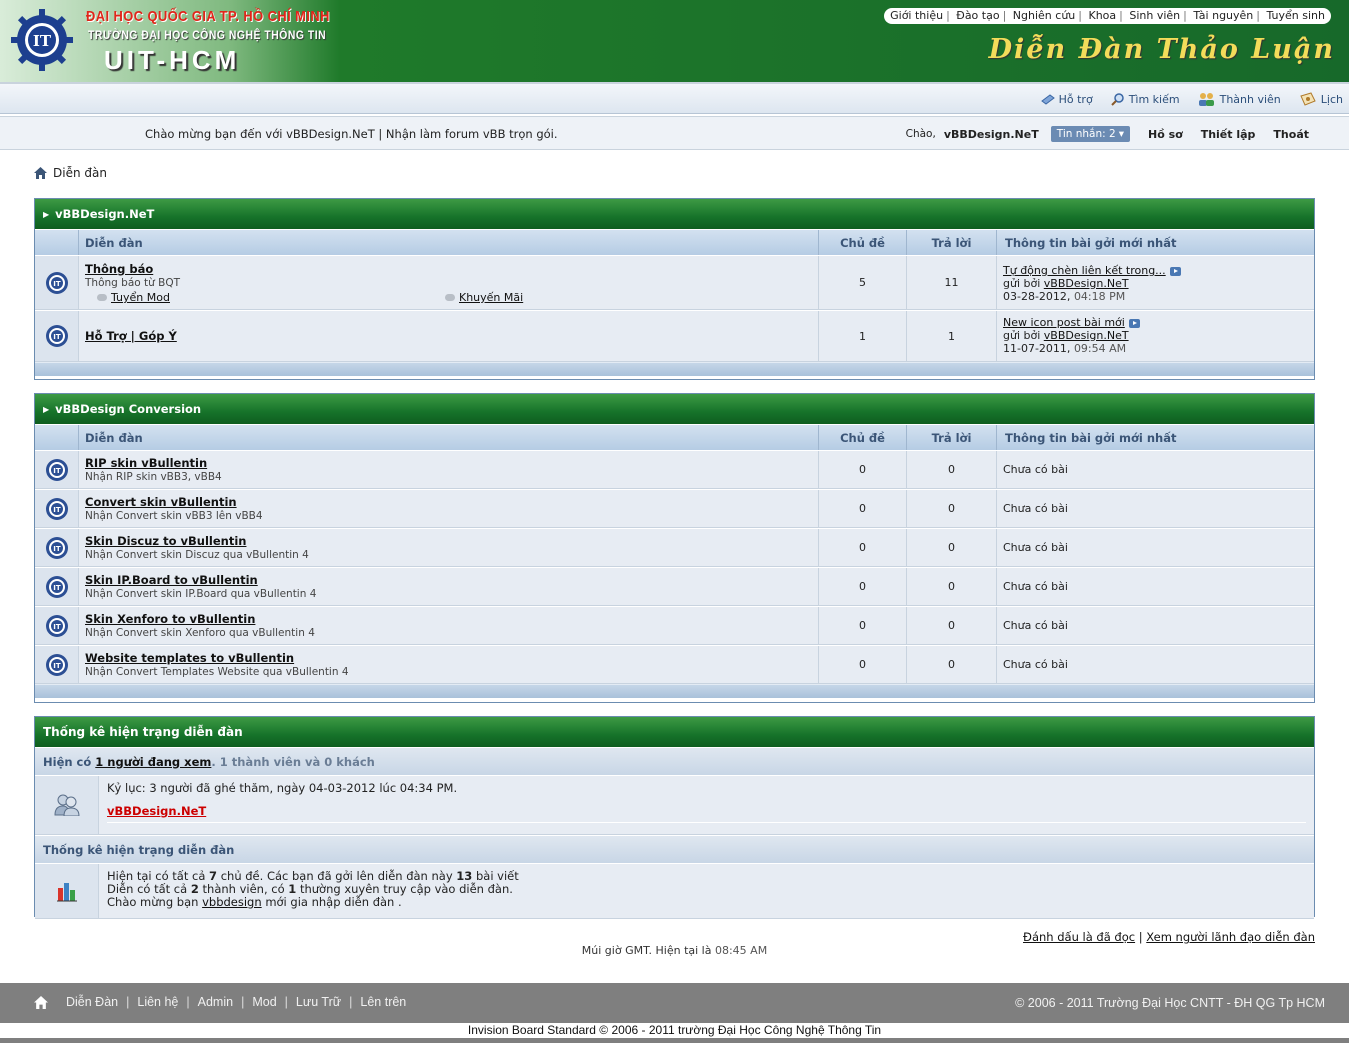  What do you see at coordinates (674, 99) in the screenshot?
I see `forum-navbar: Hỗ trợ Tìm kiếm Thành viên Lịch` at bounding box center [674, 99].